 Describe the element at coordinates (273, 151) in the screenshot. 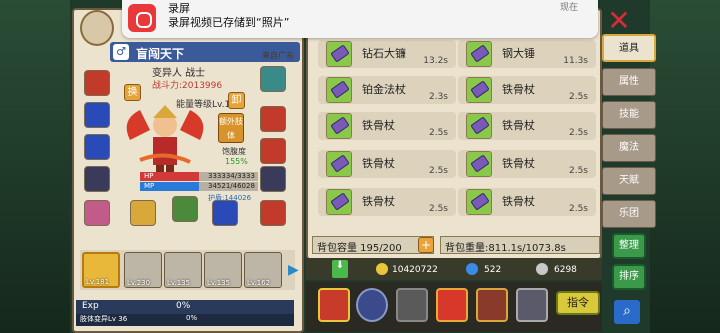

I see `equip-slot-belt` at that location.